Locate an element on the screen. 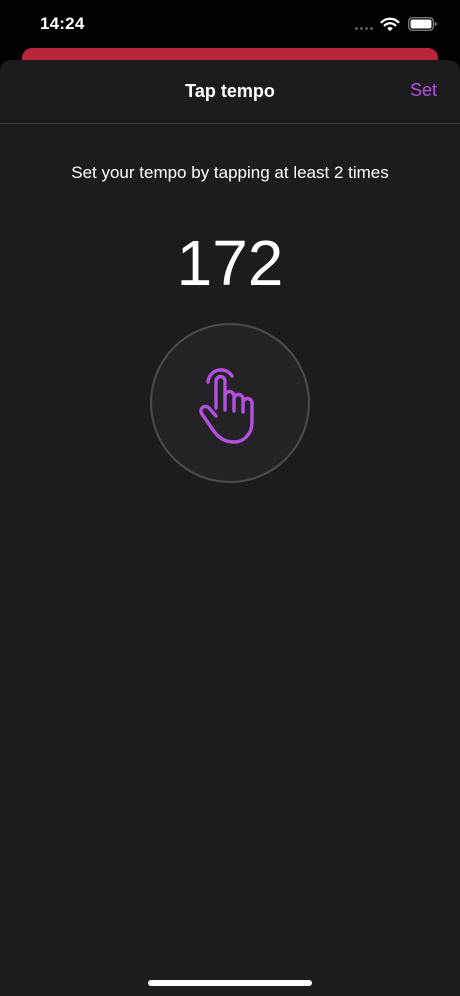 The height and width of the screenshot is (996, 460). cellular-signal-icon is located at coordinates (365, 29).